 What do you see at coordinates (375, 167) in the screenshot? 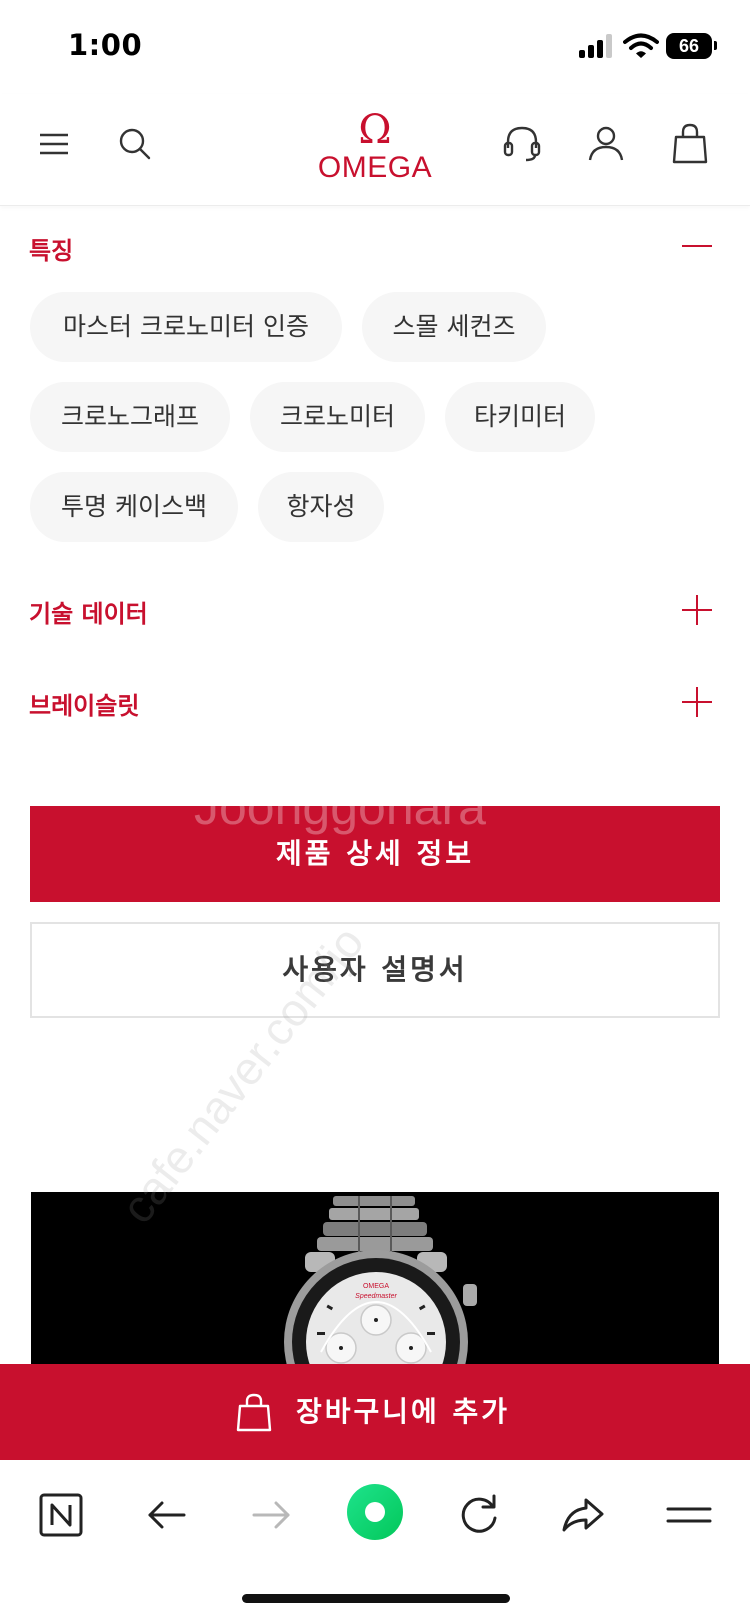
I see `omega-wordmark: OMEGA` at bounding box center [375, 167].